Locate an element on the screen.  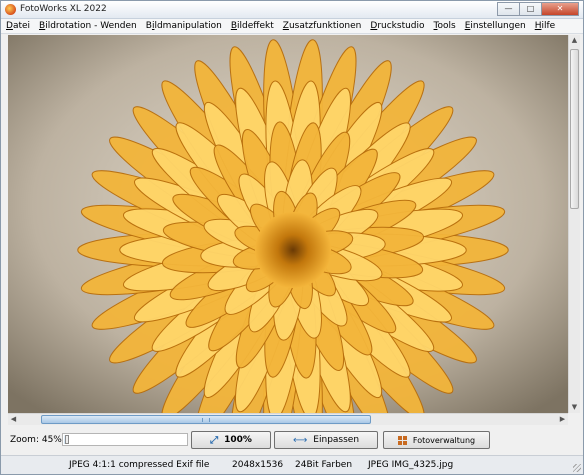
flower-core is located at coordinates (293, 250).